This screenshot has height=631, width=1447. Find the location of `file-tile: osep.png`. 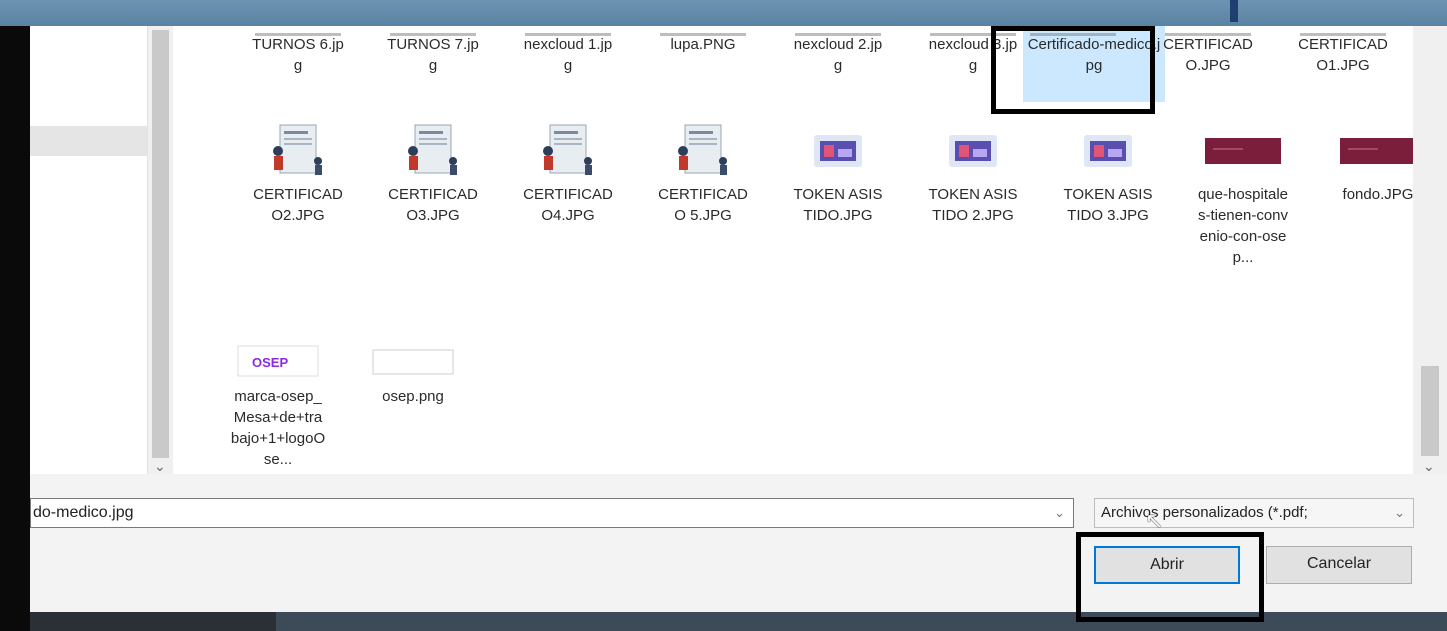

file-tile: osep.png is located at coordinates (413, 371).